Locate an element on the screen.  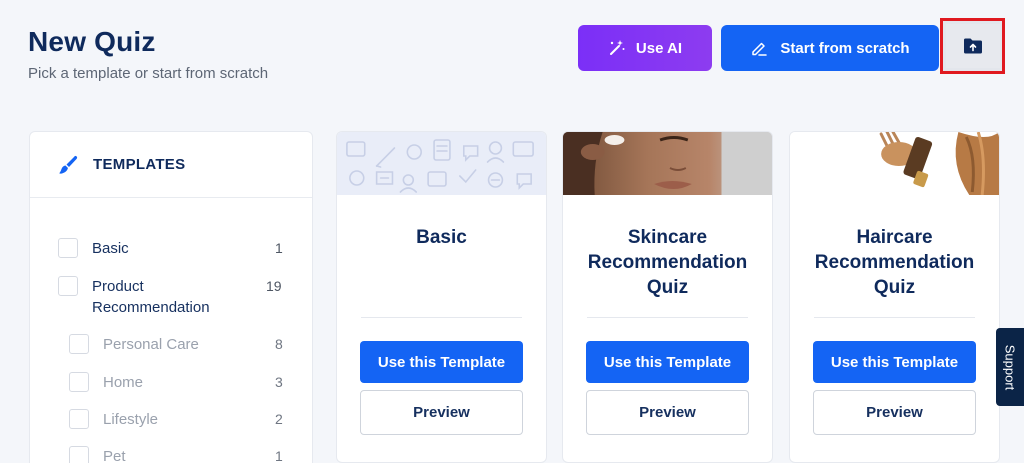
templates-header: TEMPLATES is located at coordinates (171, 165).